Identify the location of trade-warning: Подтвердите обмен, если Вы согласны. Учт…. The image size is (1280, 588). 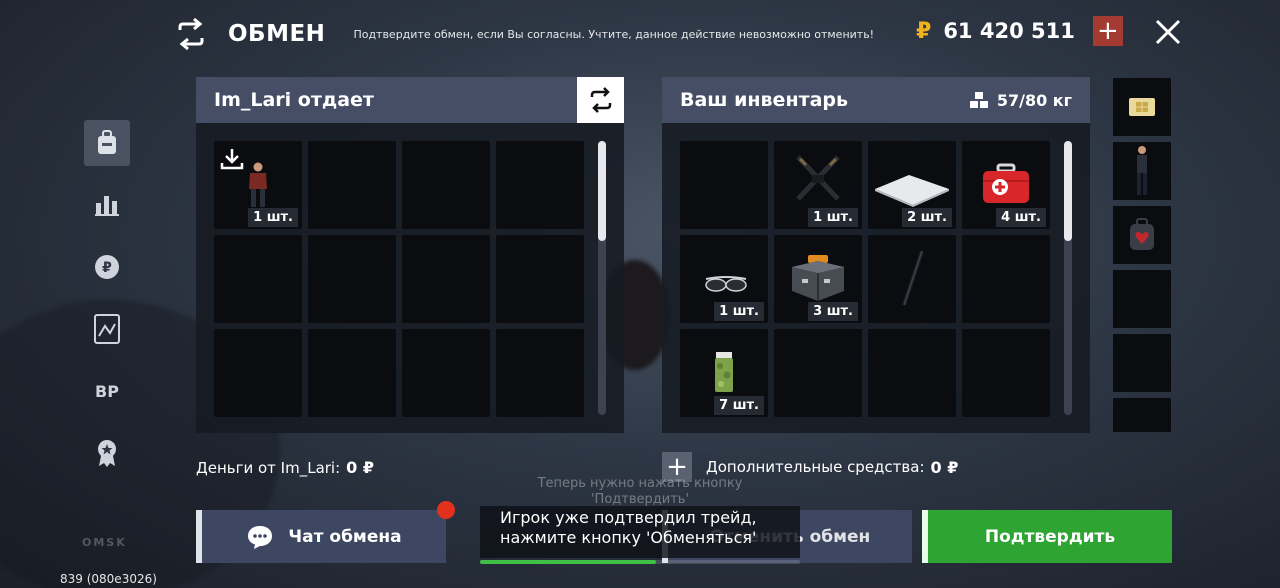
(614, 34).